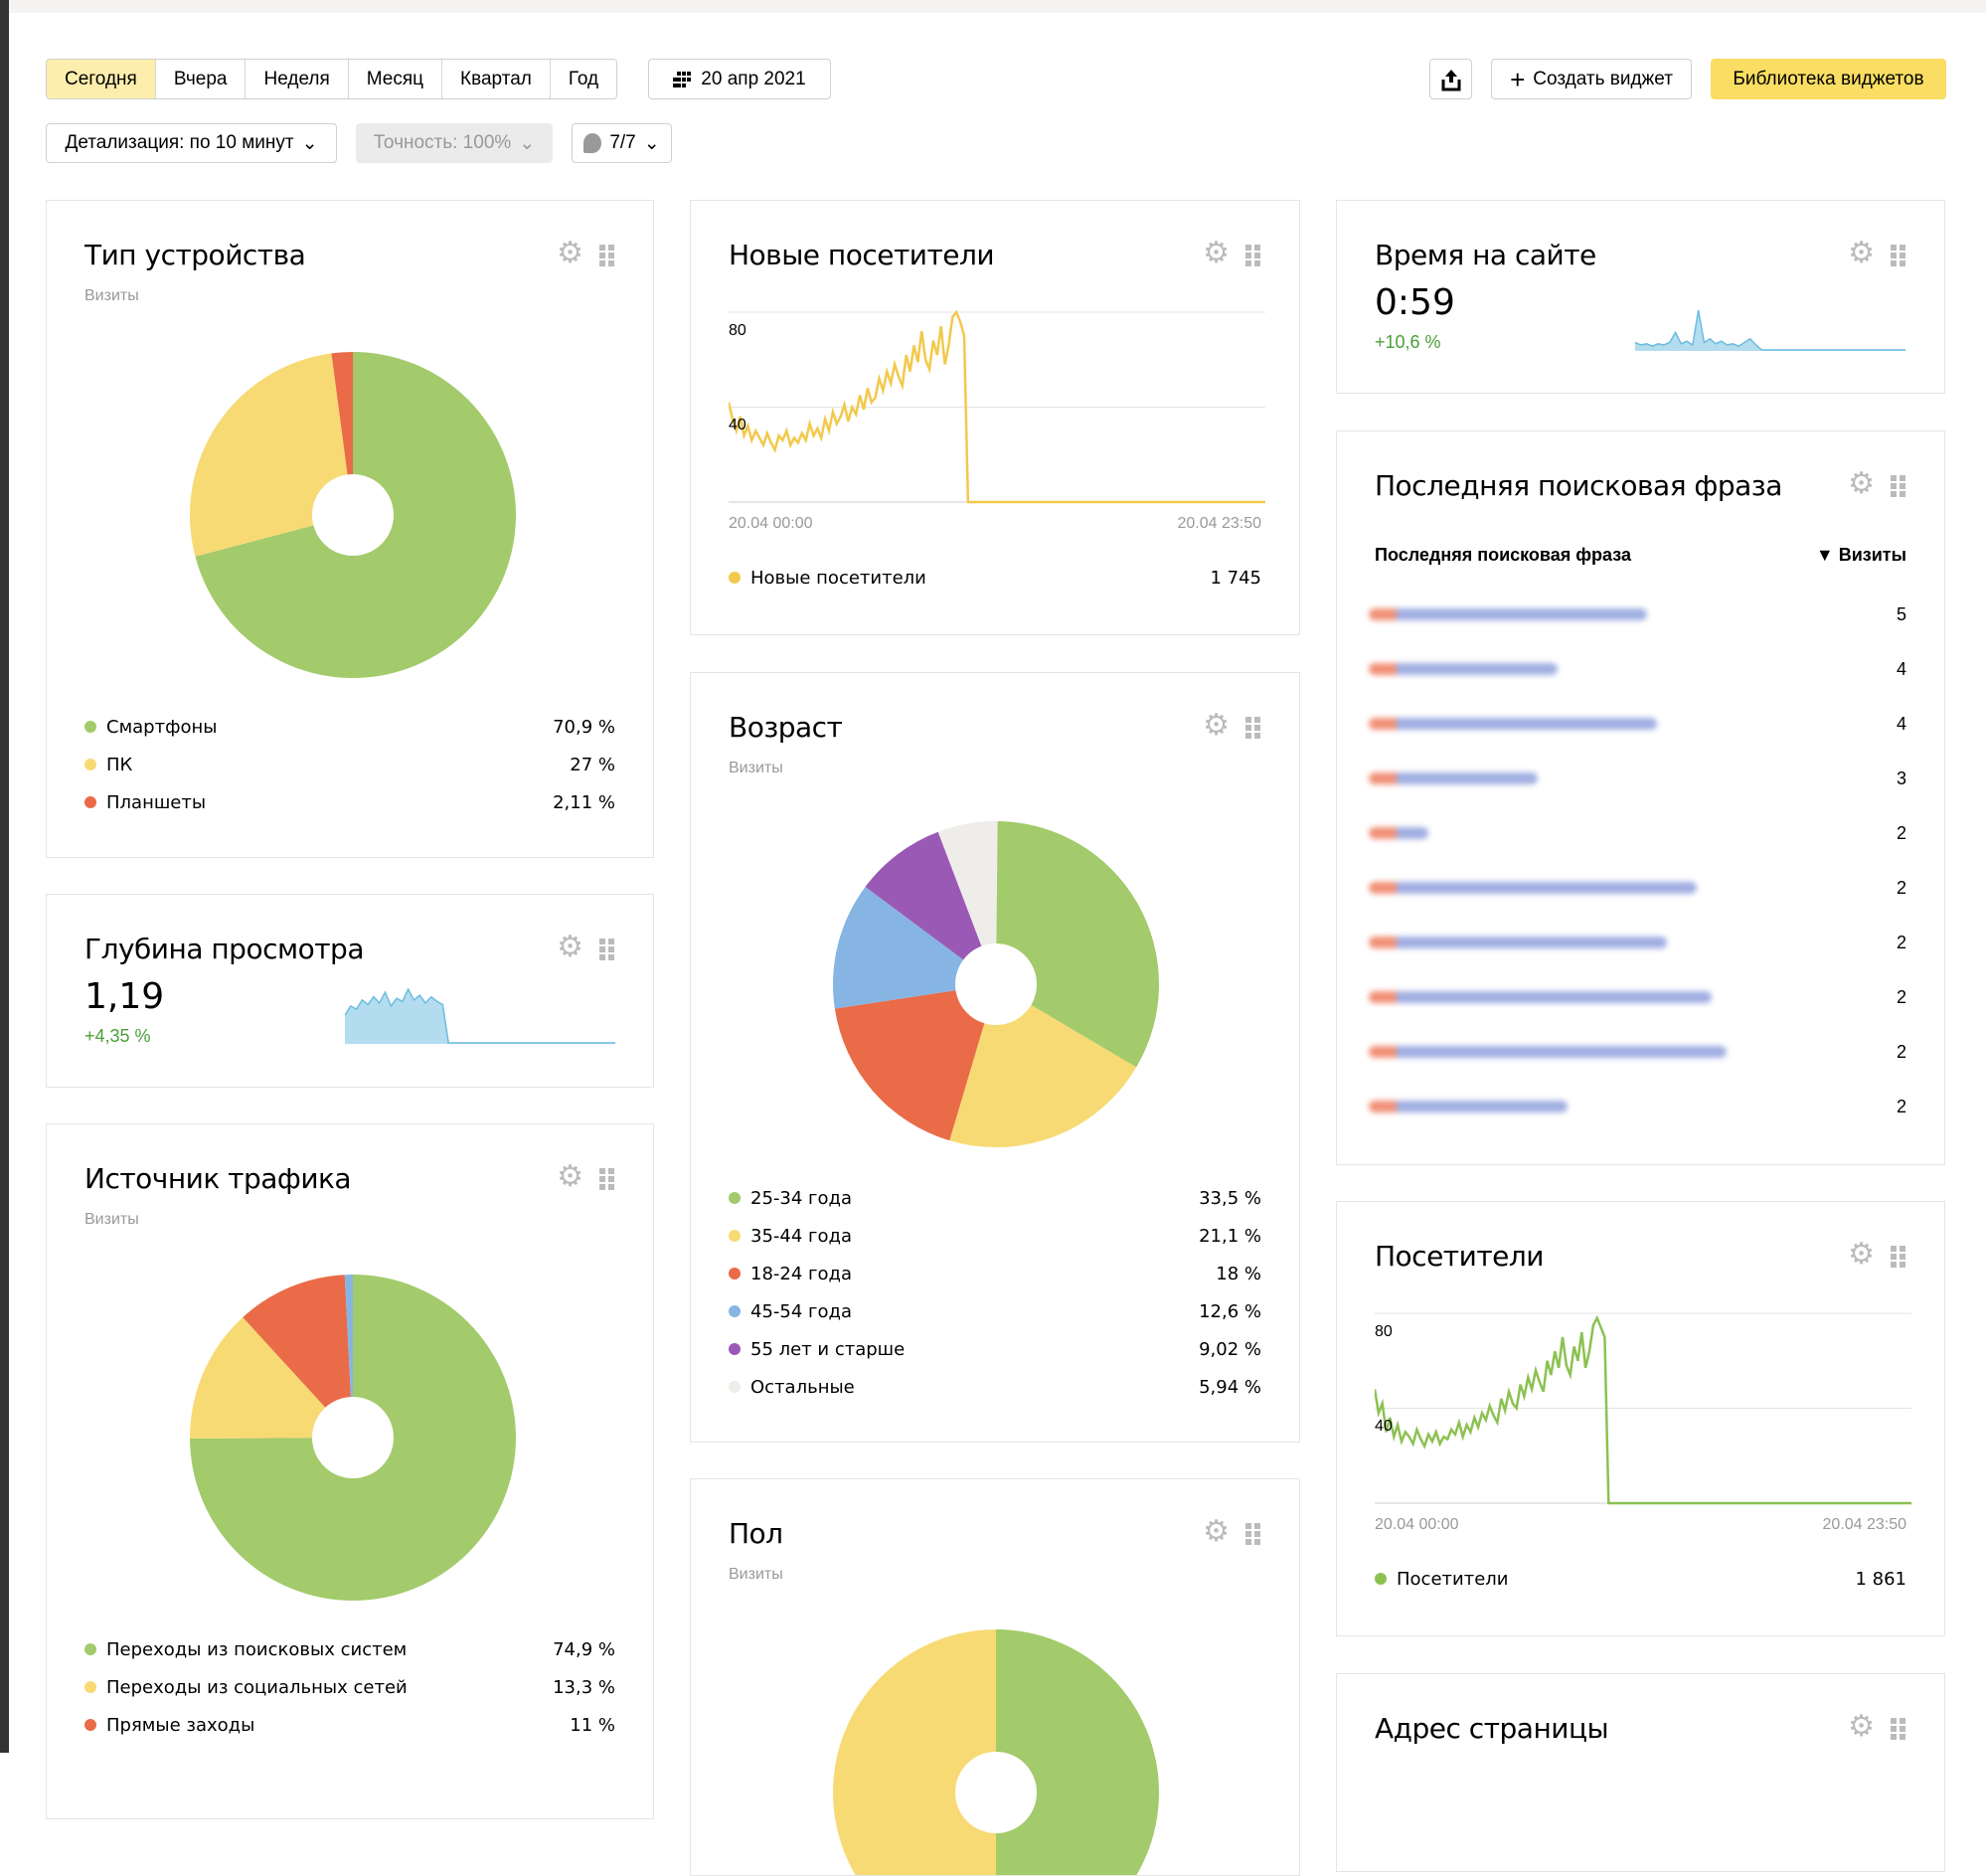  Describe the element at coordinates (349, 802) in the screenshot. I see `legend-item: Планшеты 2,11 %` at that location.